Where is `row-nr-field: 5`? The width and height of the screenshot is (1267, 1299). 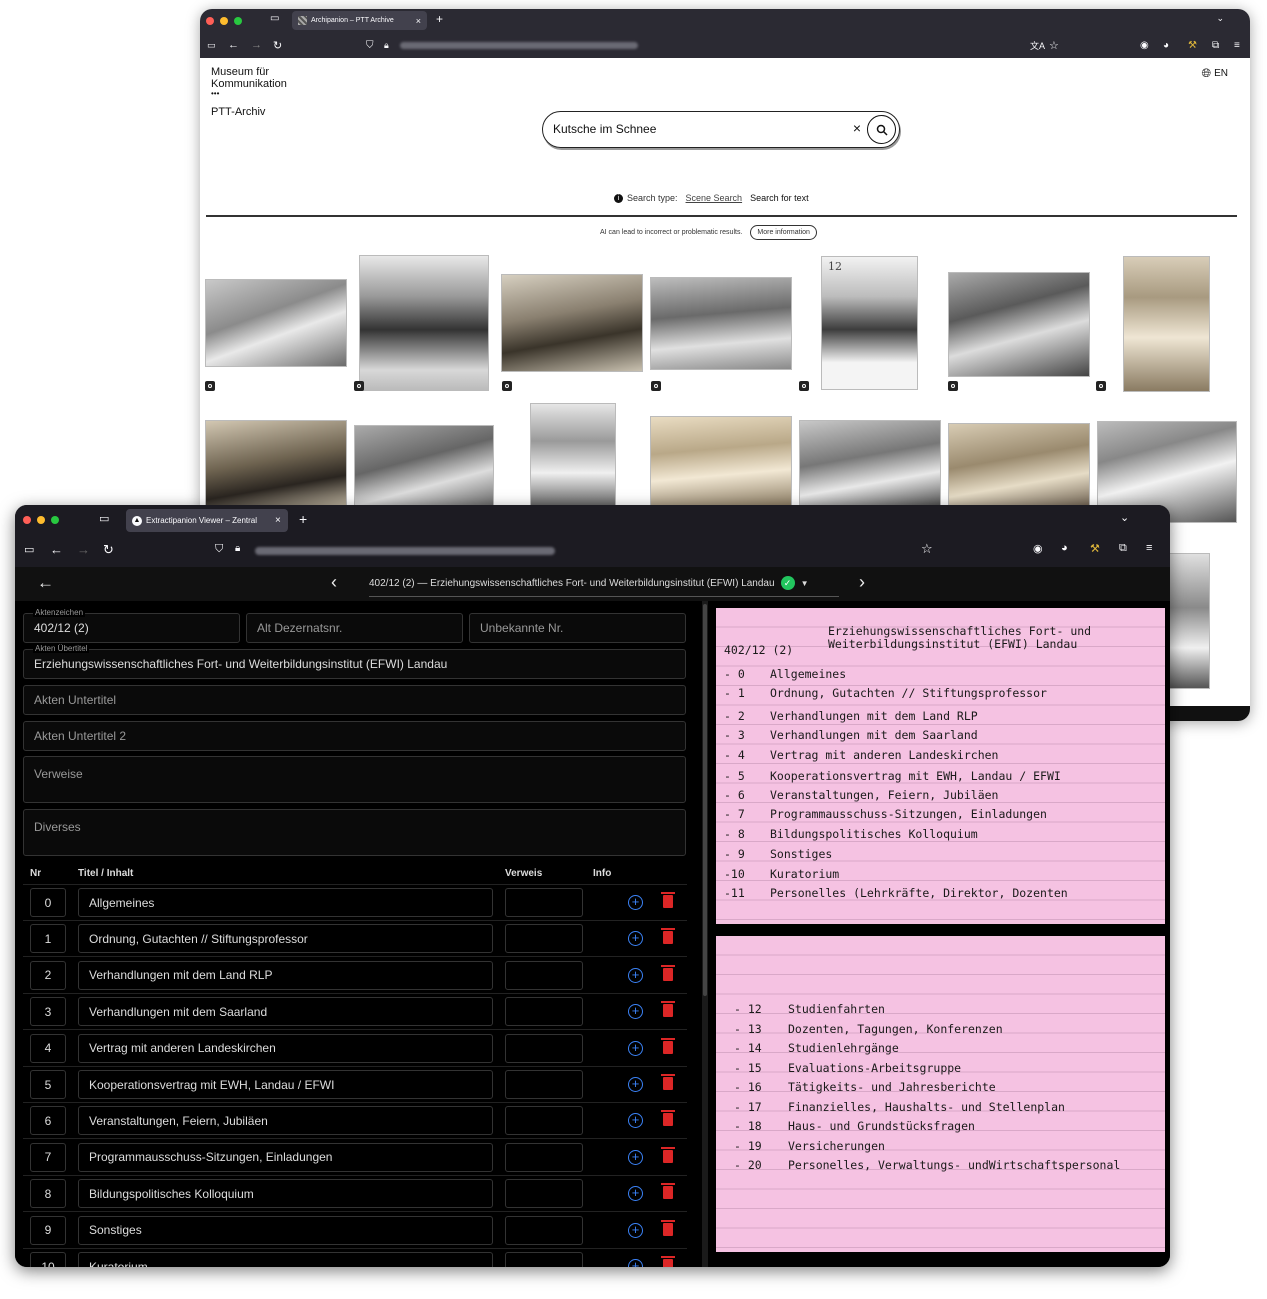 row-nr-field: 5 is located at coordinates (48, 1084).